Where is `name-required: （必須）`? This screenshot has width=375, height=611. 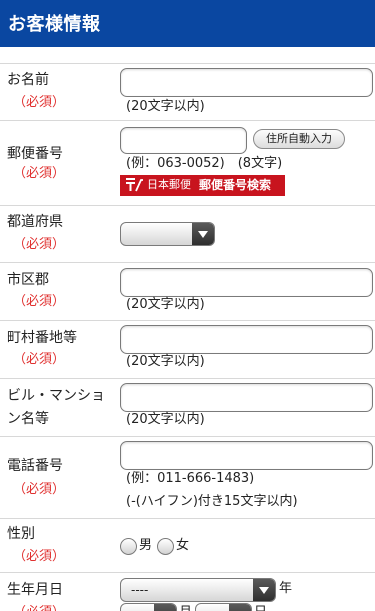 name-required: （必須） is located at coordinates (39, 102).